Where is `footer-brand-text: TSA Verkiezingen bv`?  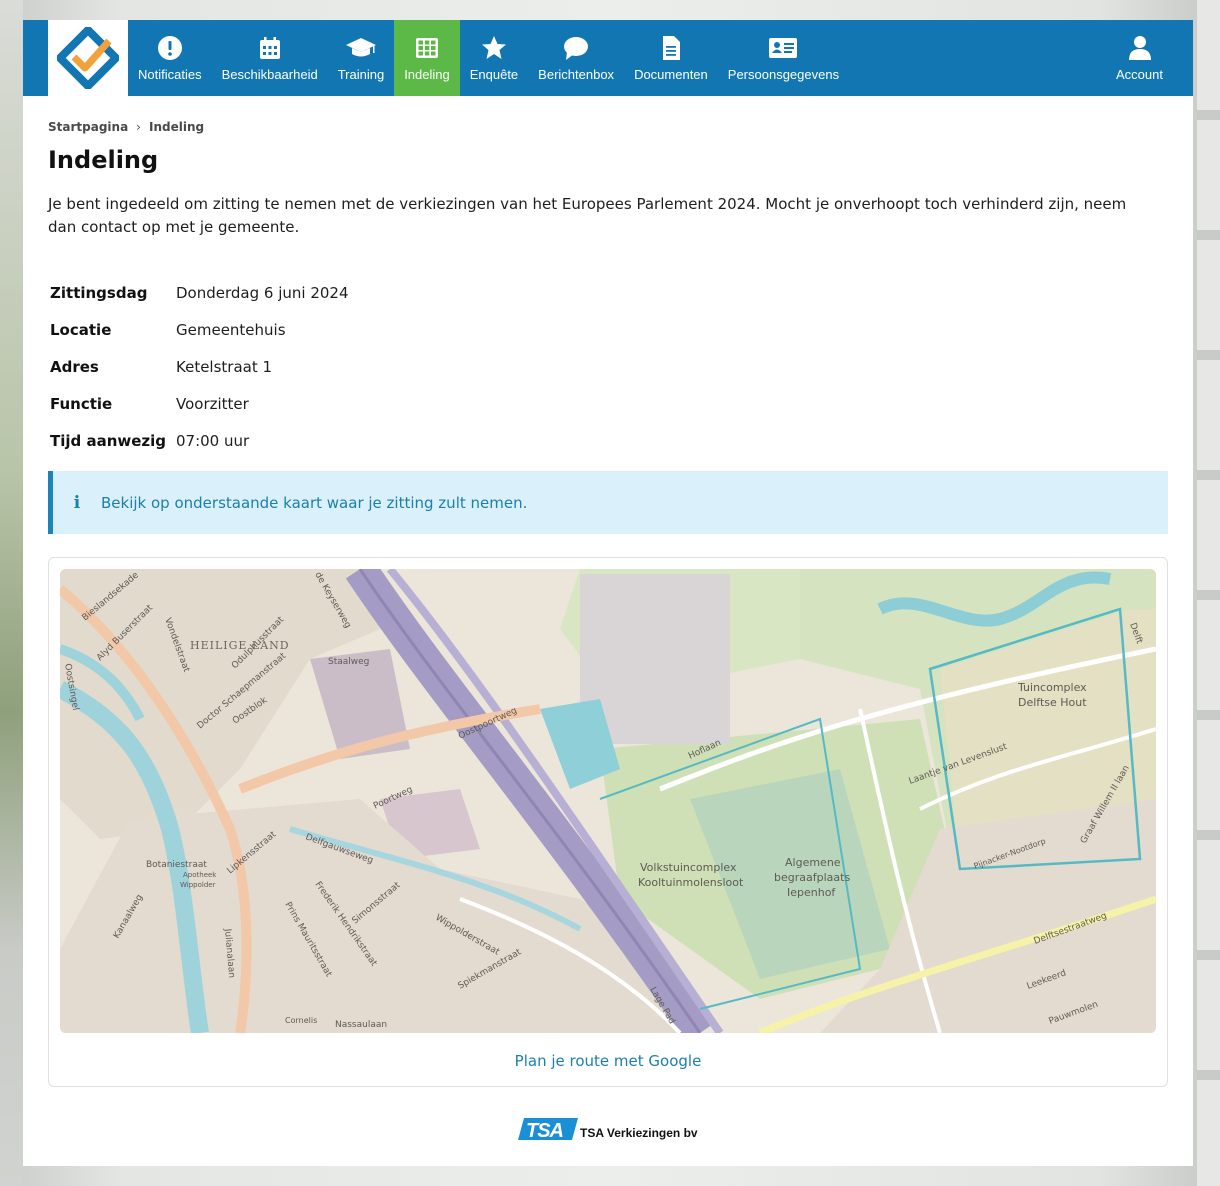
footer-brand-text: TSA Verkiezingen bv is located at coordinates (639, 1133).